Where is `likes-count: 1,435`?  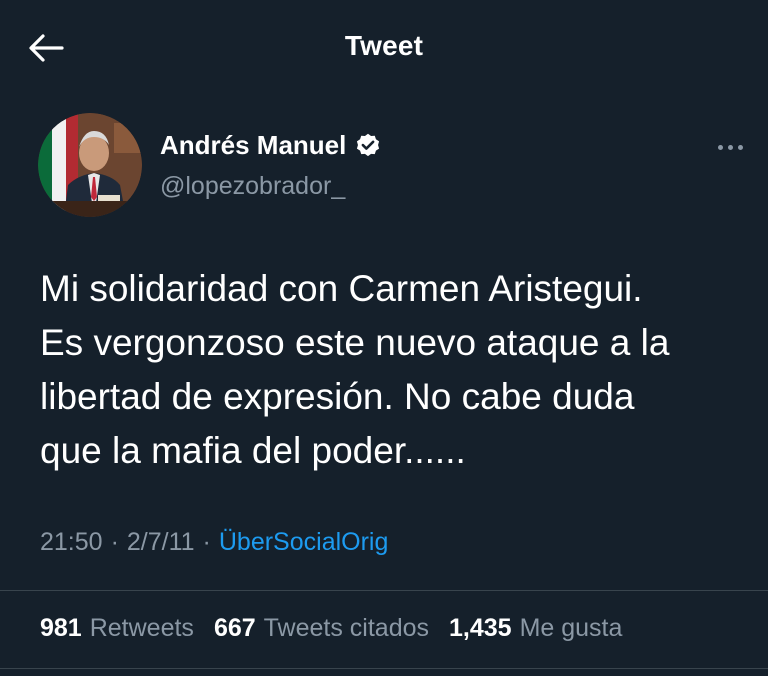
likes-count: 1,435 is located at coordinates (480, 628).